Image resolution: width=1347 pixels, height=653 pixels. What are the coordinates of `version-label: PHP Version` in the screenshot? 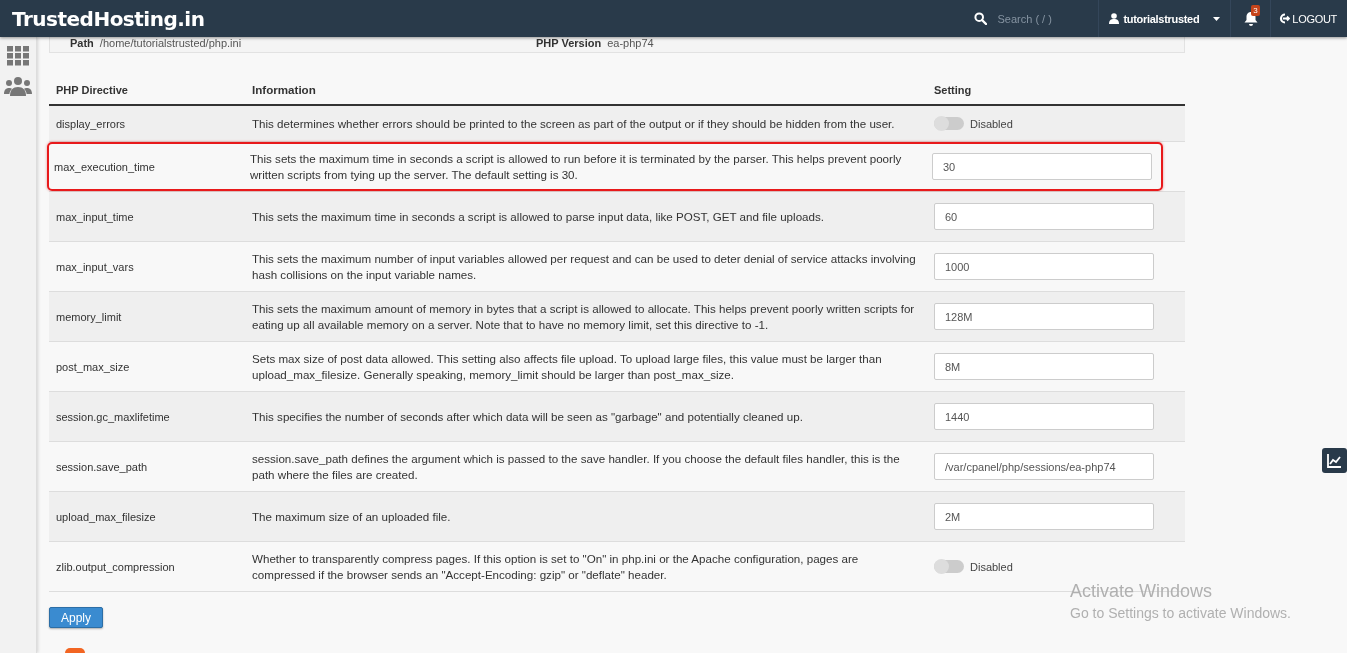 It's located at (569, 43).